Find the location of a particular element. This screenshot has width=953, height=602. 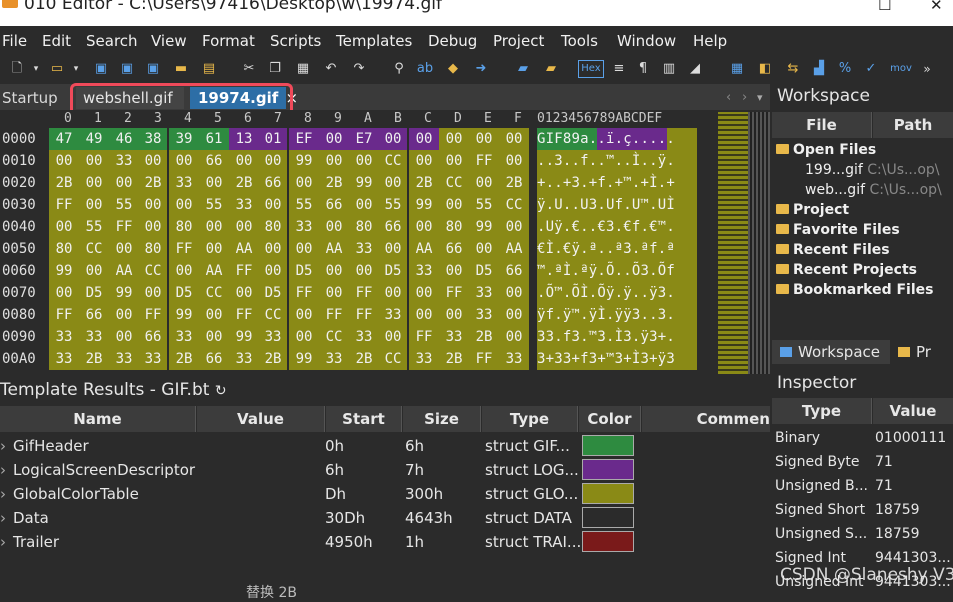

menu-edit: Edit is located at coordinates (56, 41).